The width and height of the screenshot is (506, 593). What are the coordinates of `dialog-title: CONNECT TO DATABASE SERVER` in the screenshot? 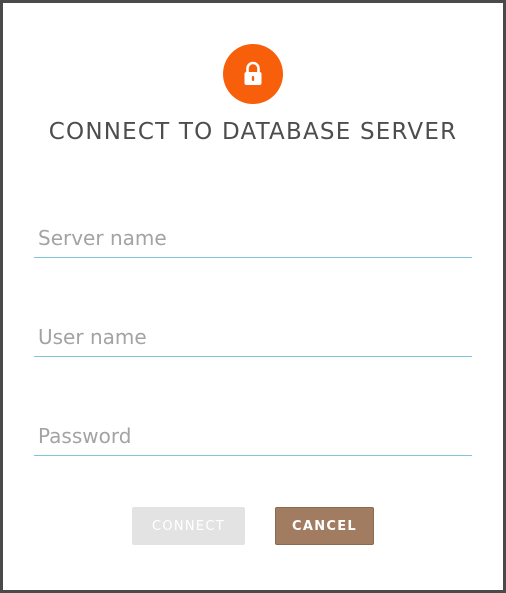 It's located at (253, 132).